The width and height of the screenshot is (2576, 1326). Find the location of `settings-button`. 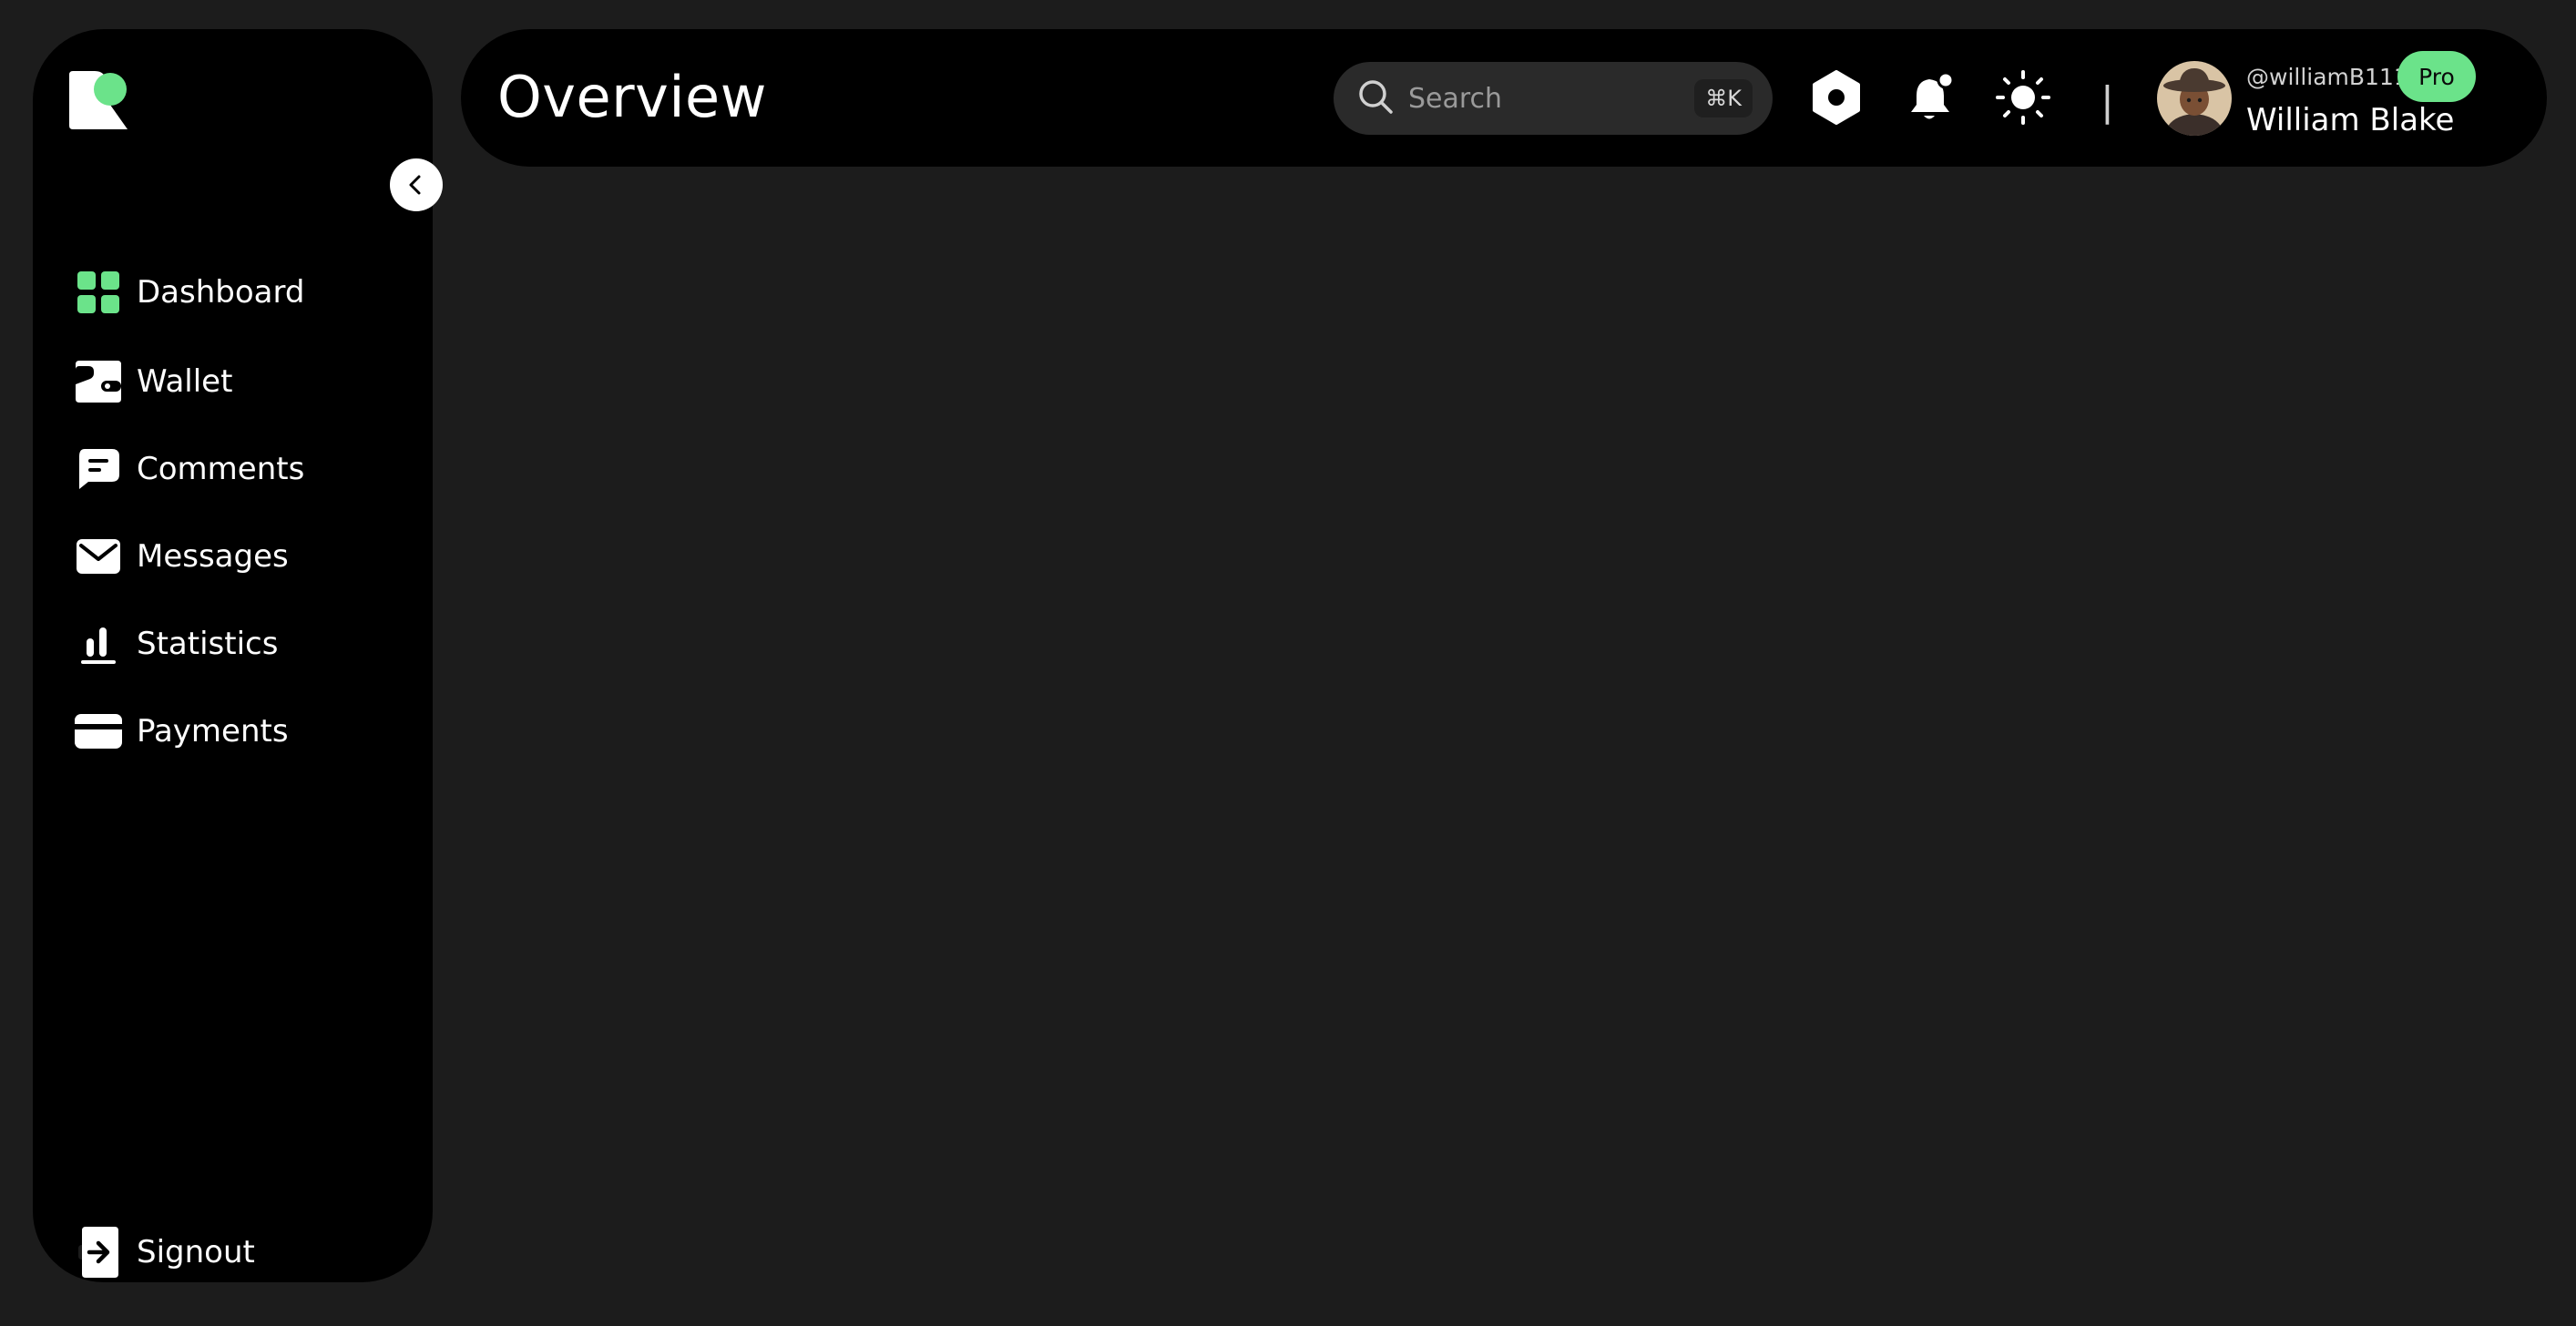

settings-button is located at coordinates (1836, 97).